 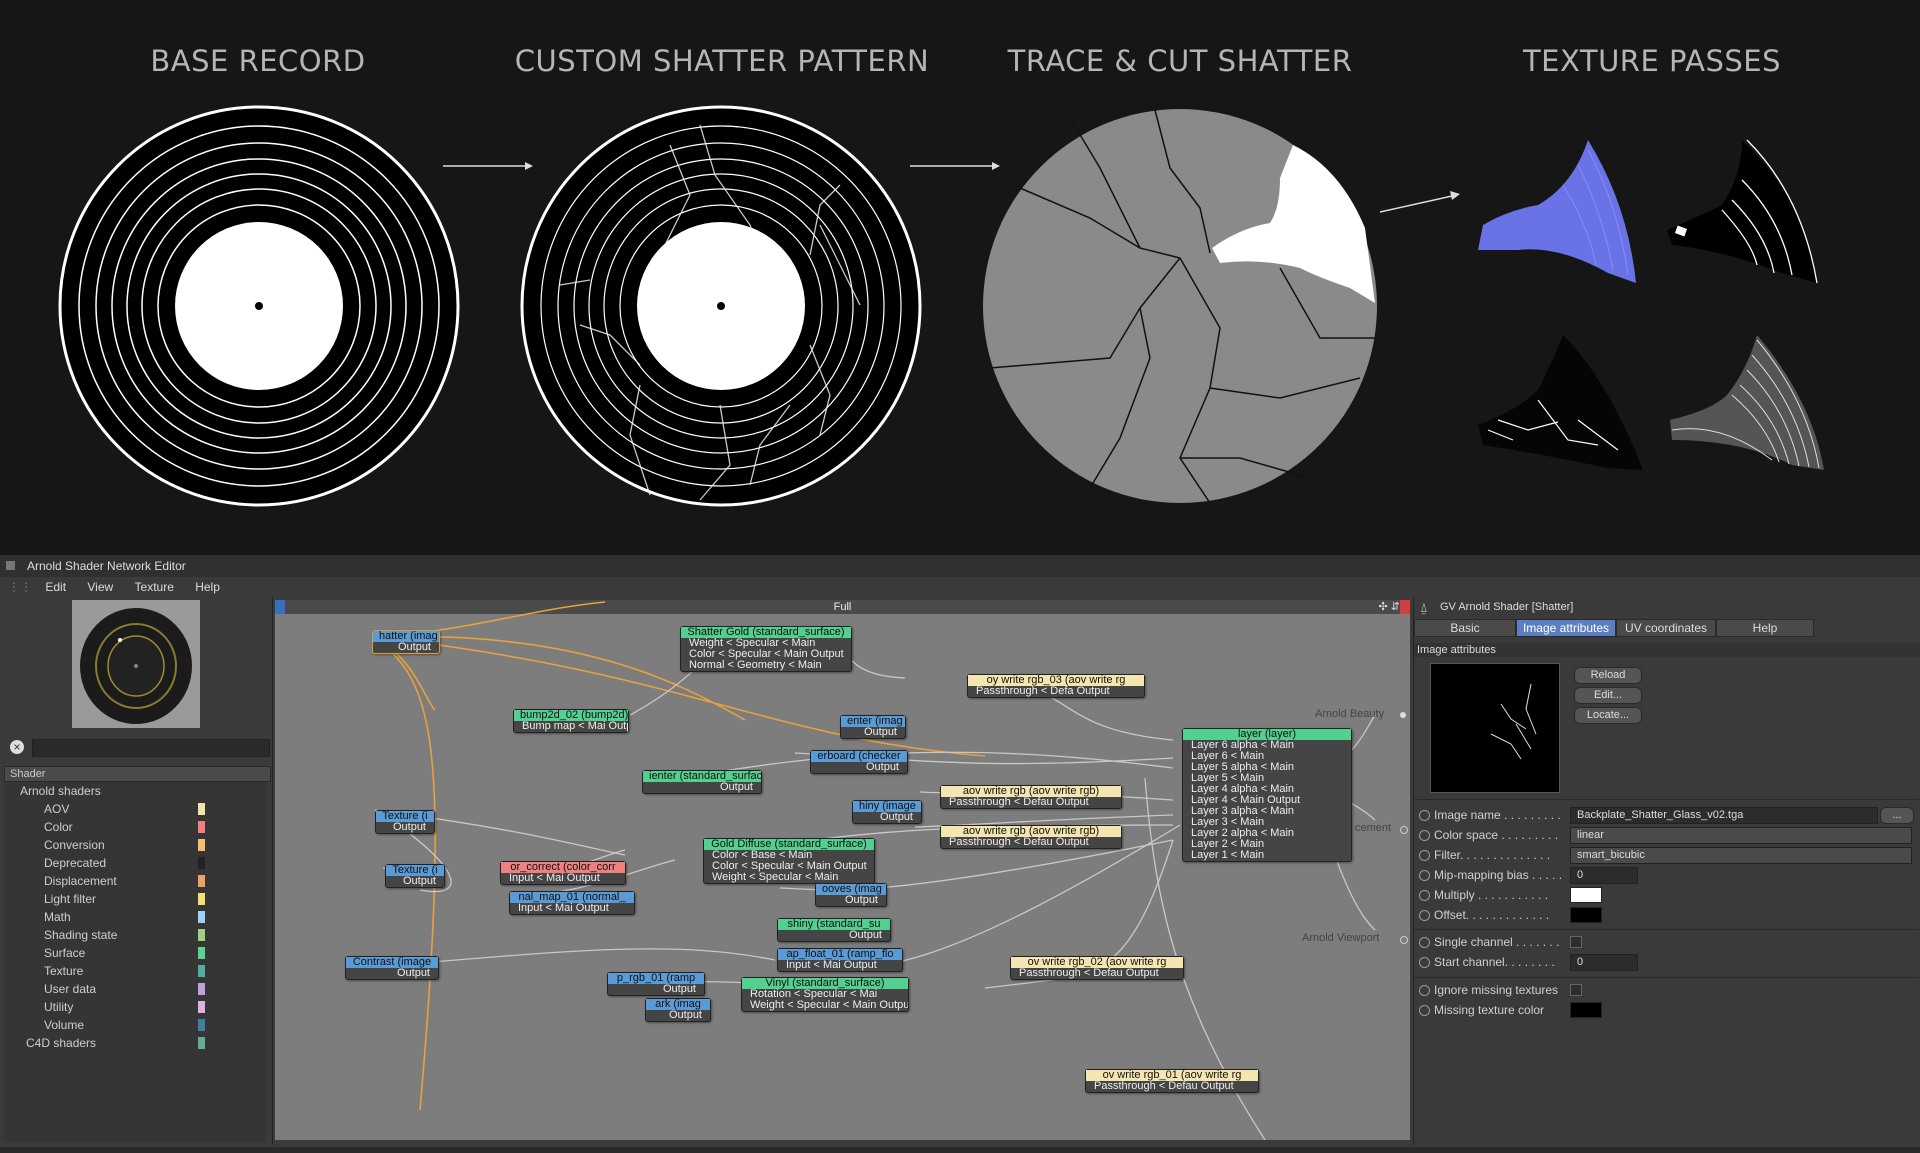 What do you see at coordinates (1424, 815) in the screenshot?
I see `image-name-radio` at bounding box center [1424, 815].